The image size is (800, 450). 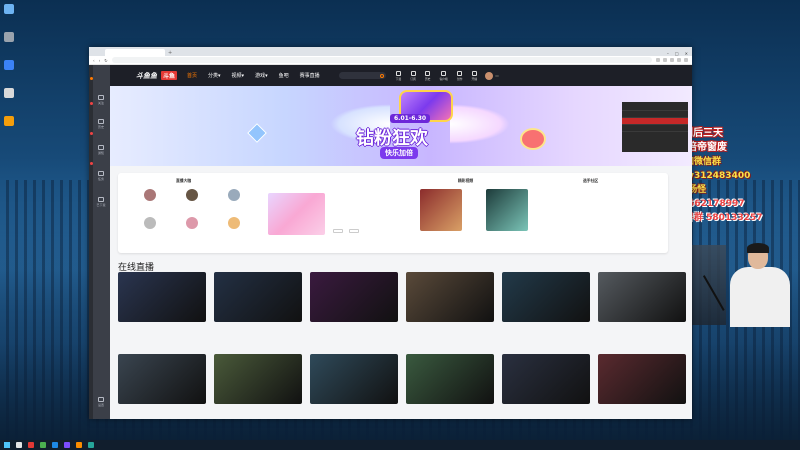 What do you see at coordinates (7, 445) in the screenshot?
I see `start-icon` at bounding box center [7, 445].